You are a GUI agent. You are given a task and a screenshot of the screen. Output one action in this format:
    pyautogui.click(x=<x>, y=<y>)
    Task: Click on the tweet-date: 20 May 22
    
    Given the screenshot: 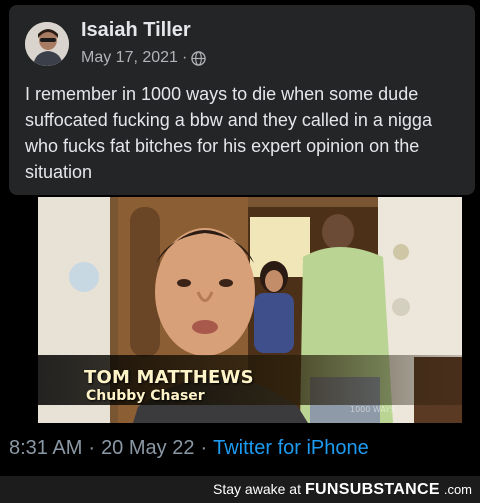 What is the action you would take?
    pyautogui.click(x=147, y=448)
    